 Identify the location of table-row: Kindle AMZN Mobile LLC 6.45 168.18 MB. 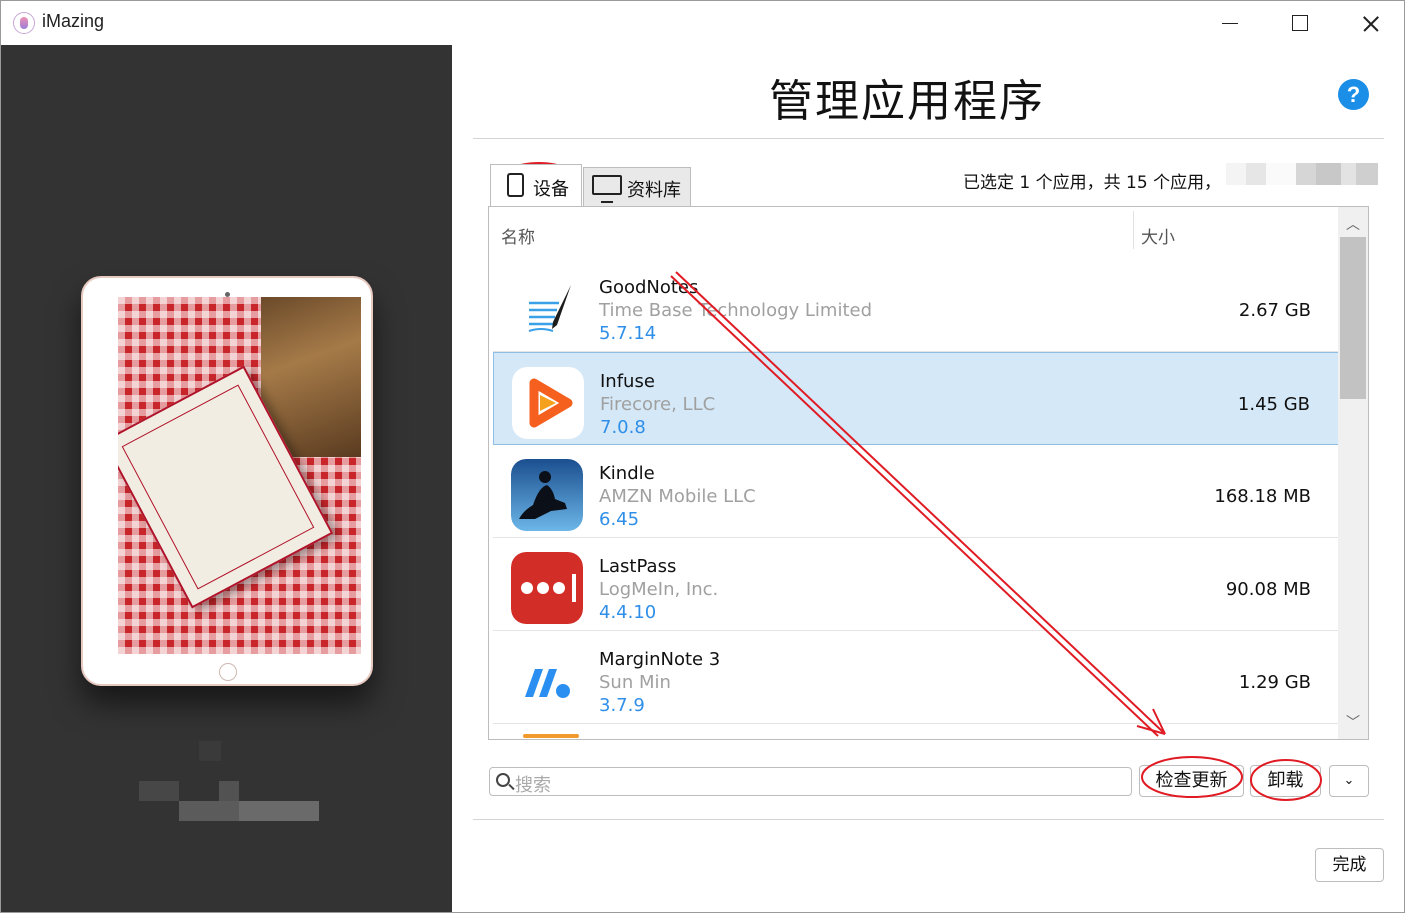
(916, 491).